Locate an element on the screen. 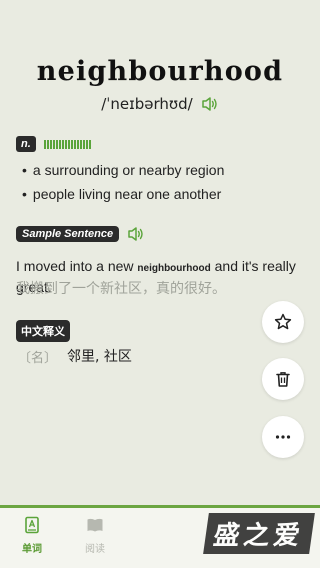 Image resolution: width=320 pixels, height=568 pixels. phonetic-row: /ˈneɪbərhʊd/ is located at coordinates (160, 104).